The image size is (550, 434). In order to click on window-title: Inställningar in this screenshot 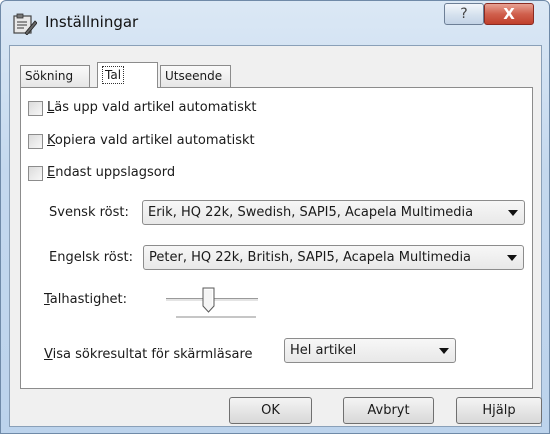, I will do `click(92, 22)`.